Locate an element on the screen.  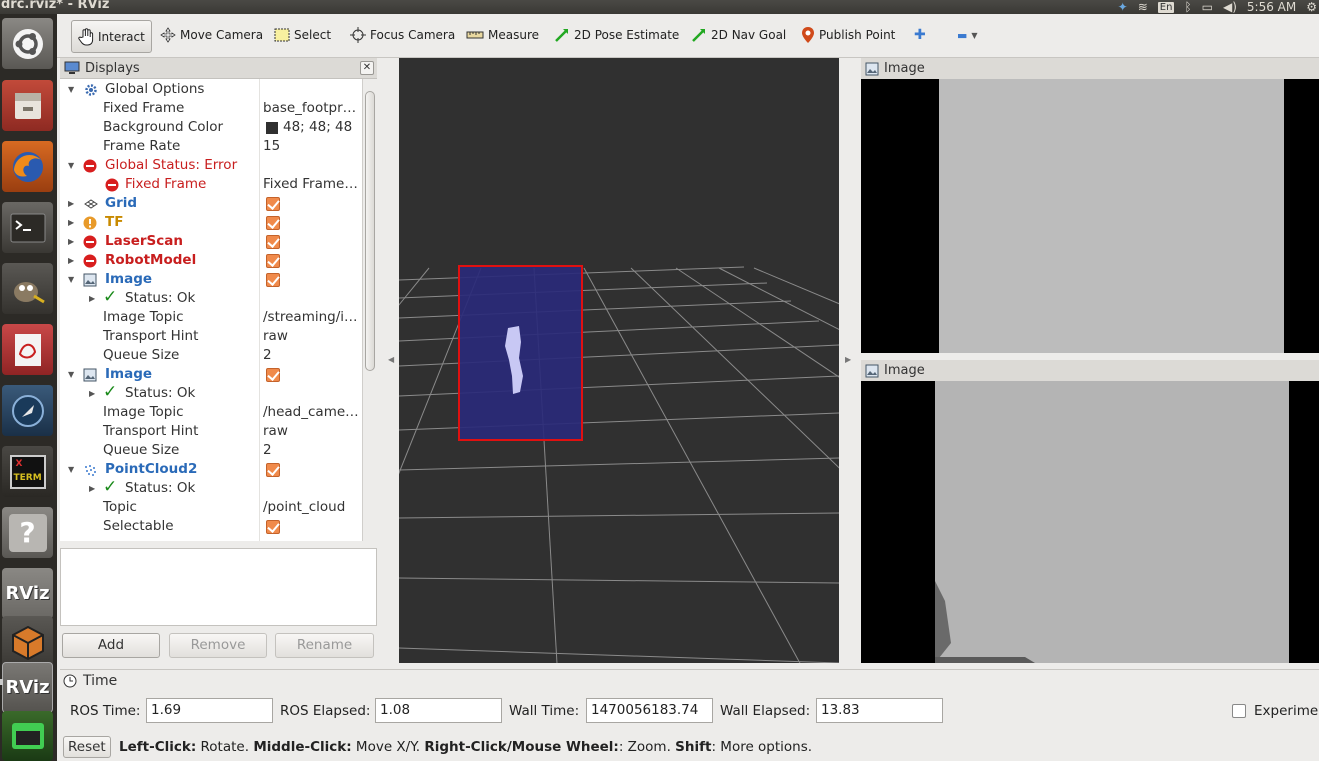
image-2-enabled-checkbox is located at coordinates (273, 375).